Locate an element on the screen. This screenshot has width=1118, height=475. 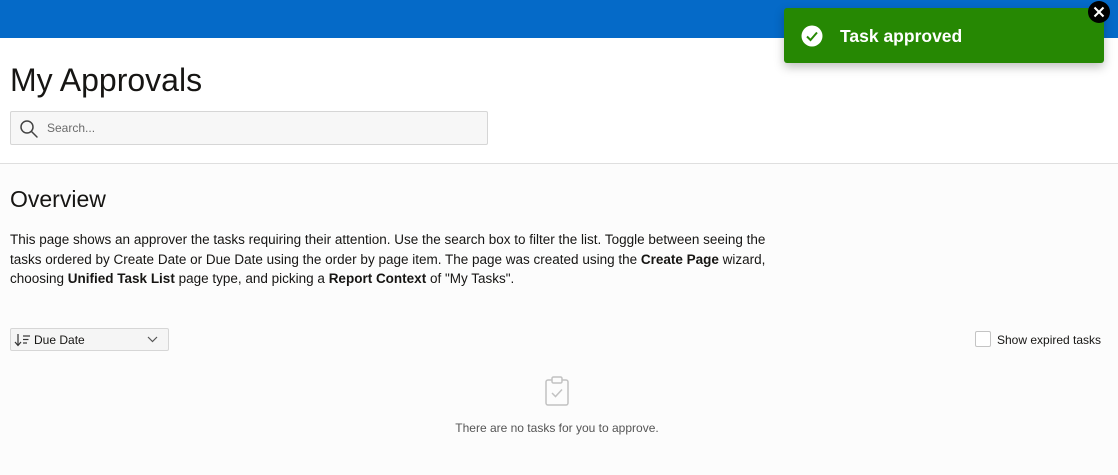
overview-heading: Overview is located at coordinates (58, 199).